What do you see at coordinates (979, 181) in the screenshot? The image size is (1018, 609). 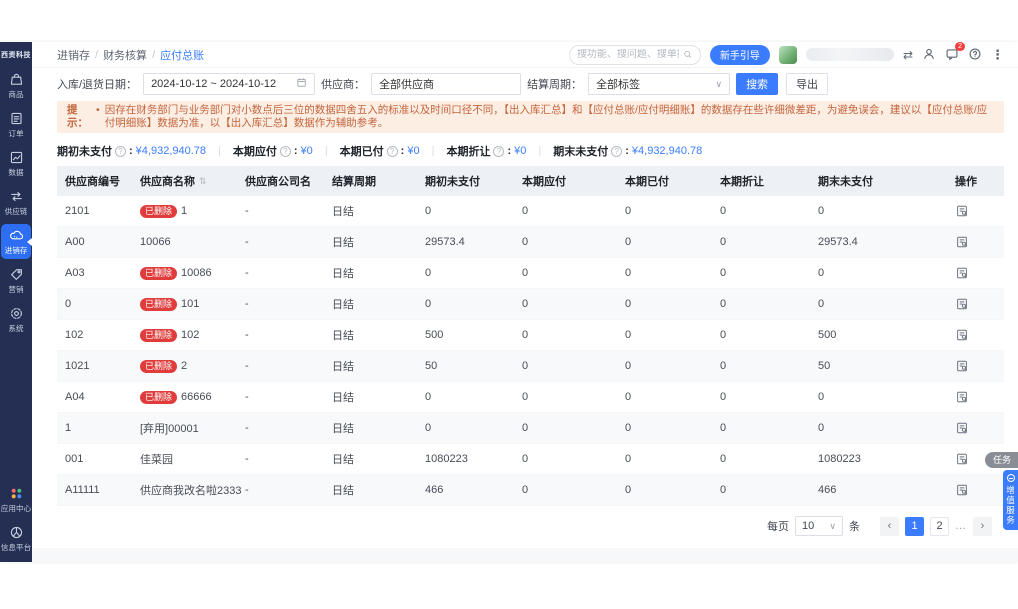 I see `column-header: 操作⇅` at bounding box center [979, 181].